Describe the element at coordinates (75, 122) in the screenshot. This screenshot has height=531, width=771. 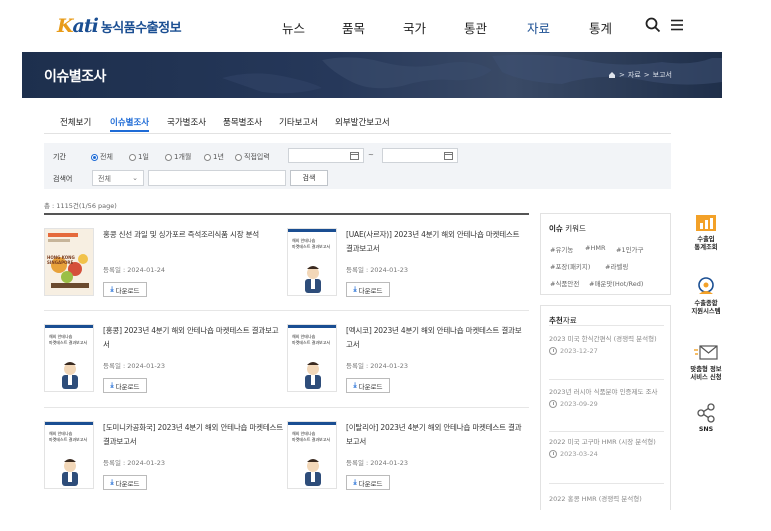
I see `tab-all: 전체보기` at that location.